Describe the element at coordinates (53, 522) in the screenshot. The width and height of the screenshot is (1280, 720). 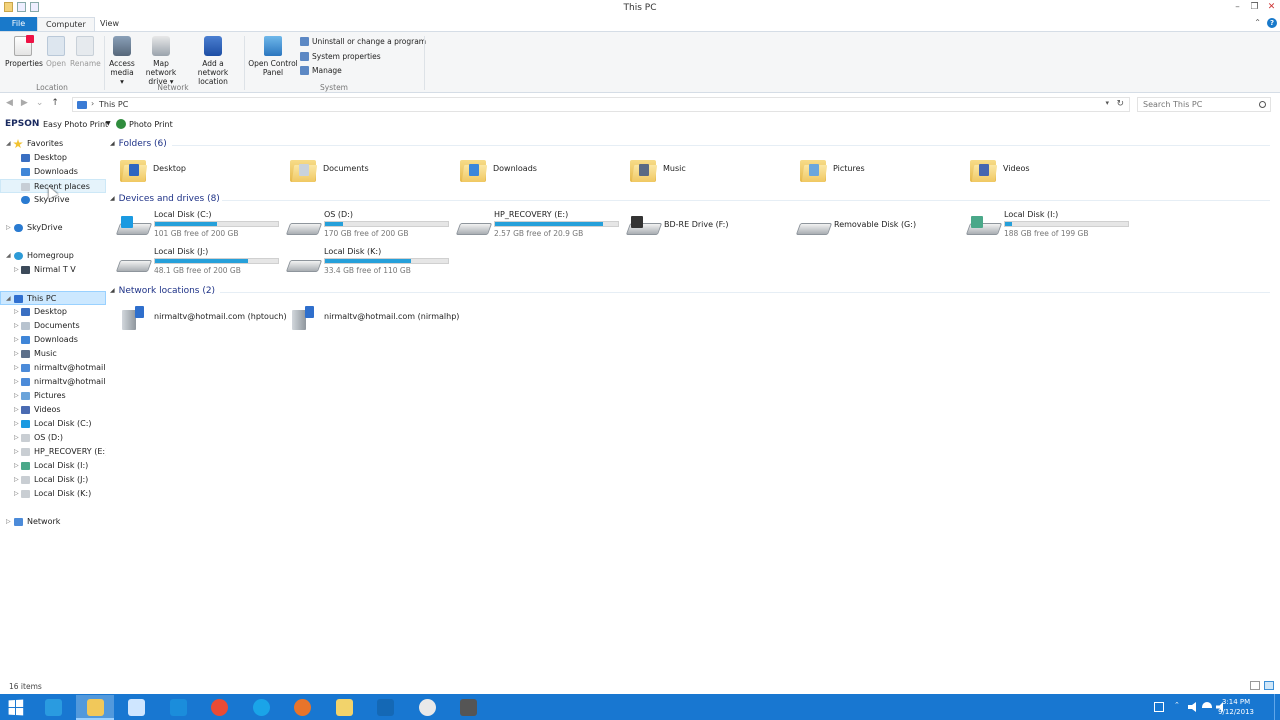
I see `nav-network: ▷ Network` at that location.